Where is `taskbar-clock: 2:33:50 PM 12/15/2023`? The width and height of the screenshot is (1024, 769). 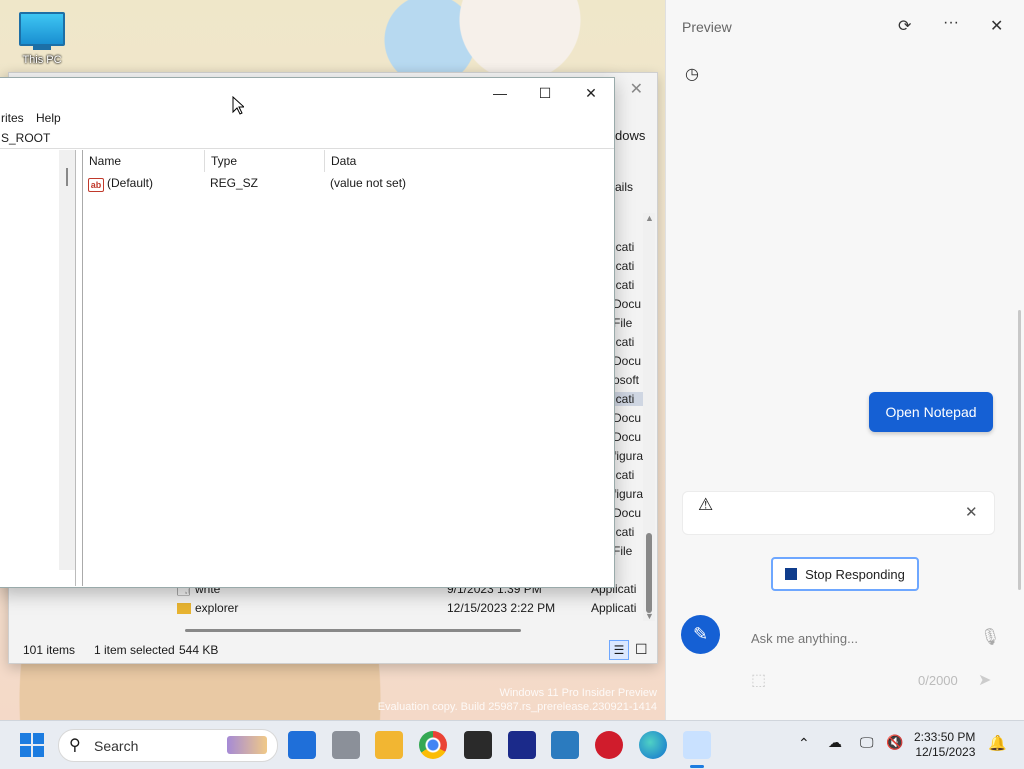
taskbar-clock: 2:33:50 PM 12/15/2023 is located at coordinates (944, 745).